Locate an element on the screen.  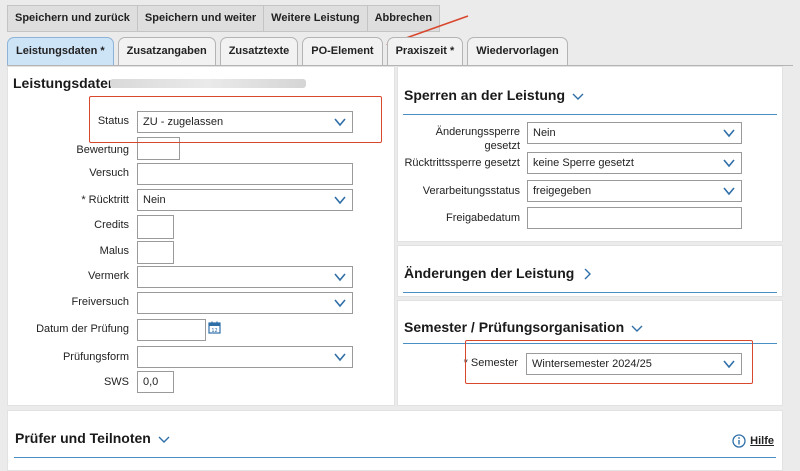
vermerk-label: Vermerk is located at coordinates (108, 276).